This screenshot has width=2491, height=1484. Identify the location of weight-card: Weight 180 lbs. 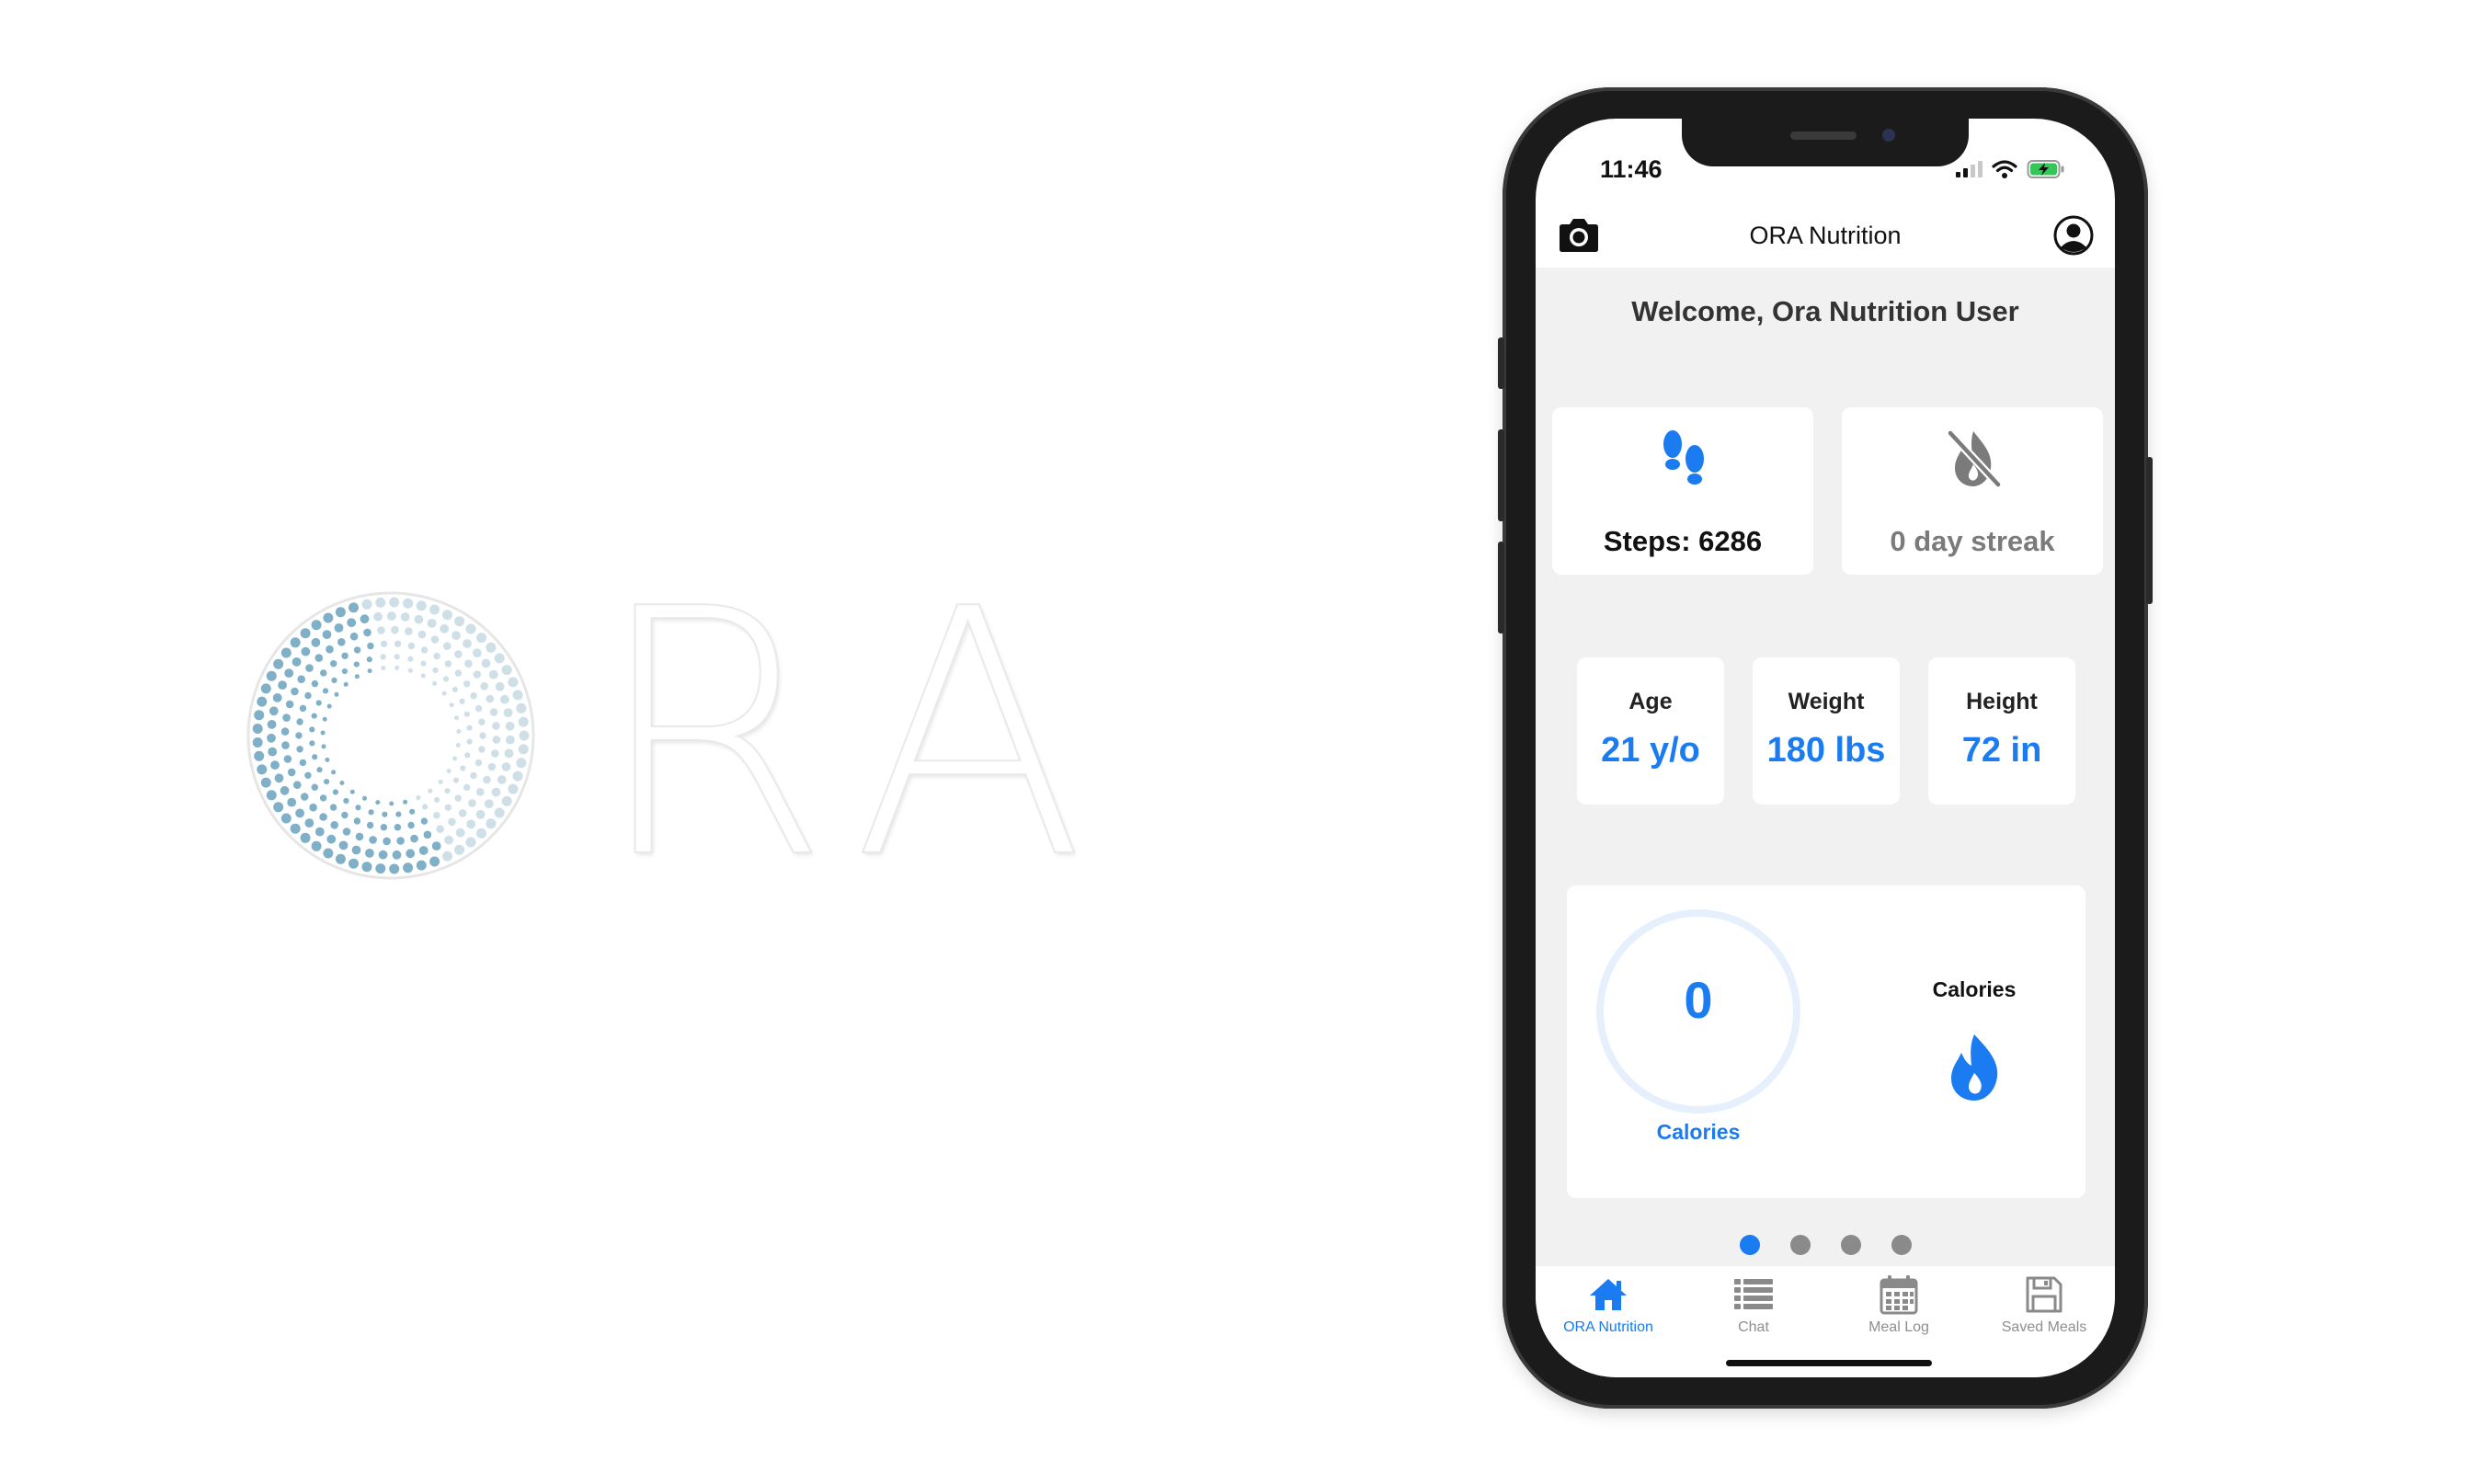
(1826, 731).